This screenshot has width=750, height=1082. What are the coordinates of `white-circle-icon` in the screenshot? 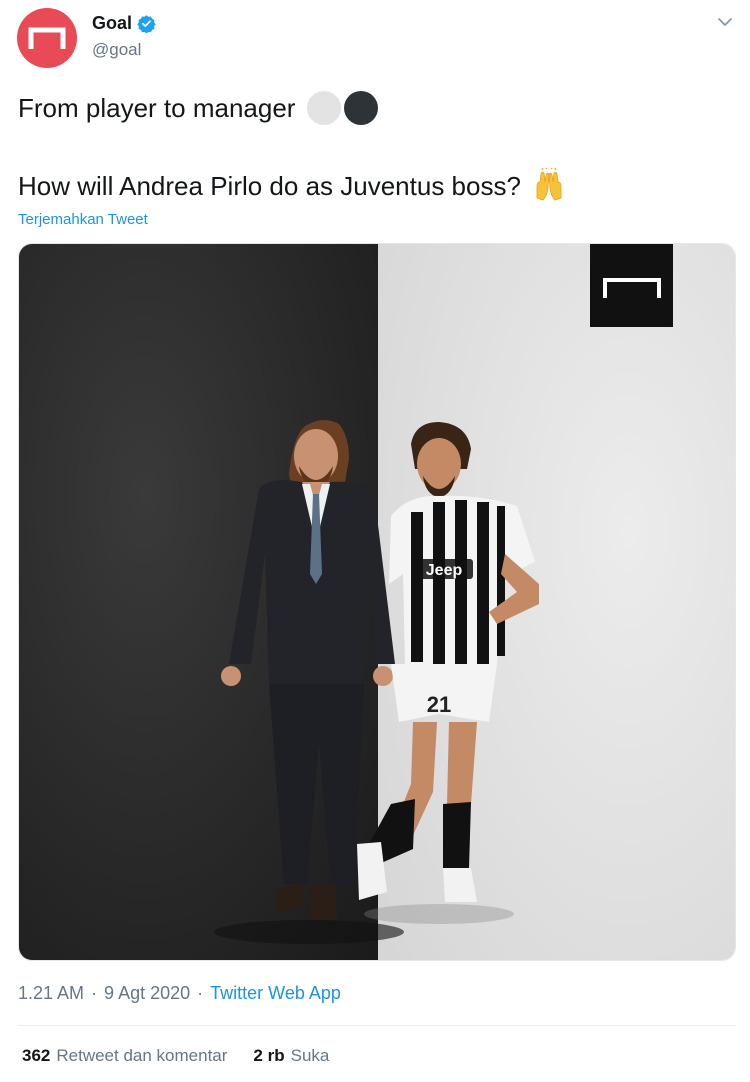 It's located at (324, 108).